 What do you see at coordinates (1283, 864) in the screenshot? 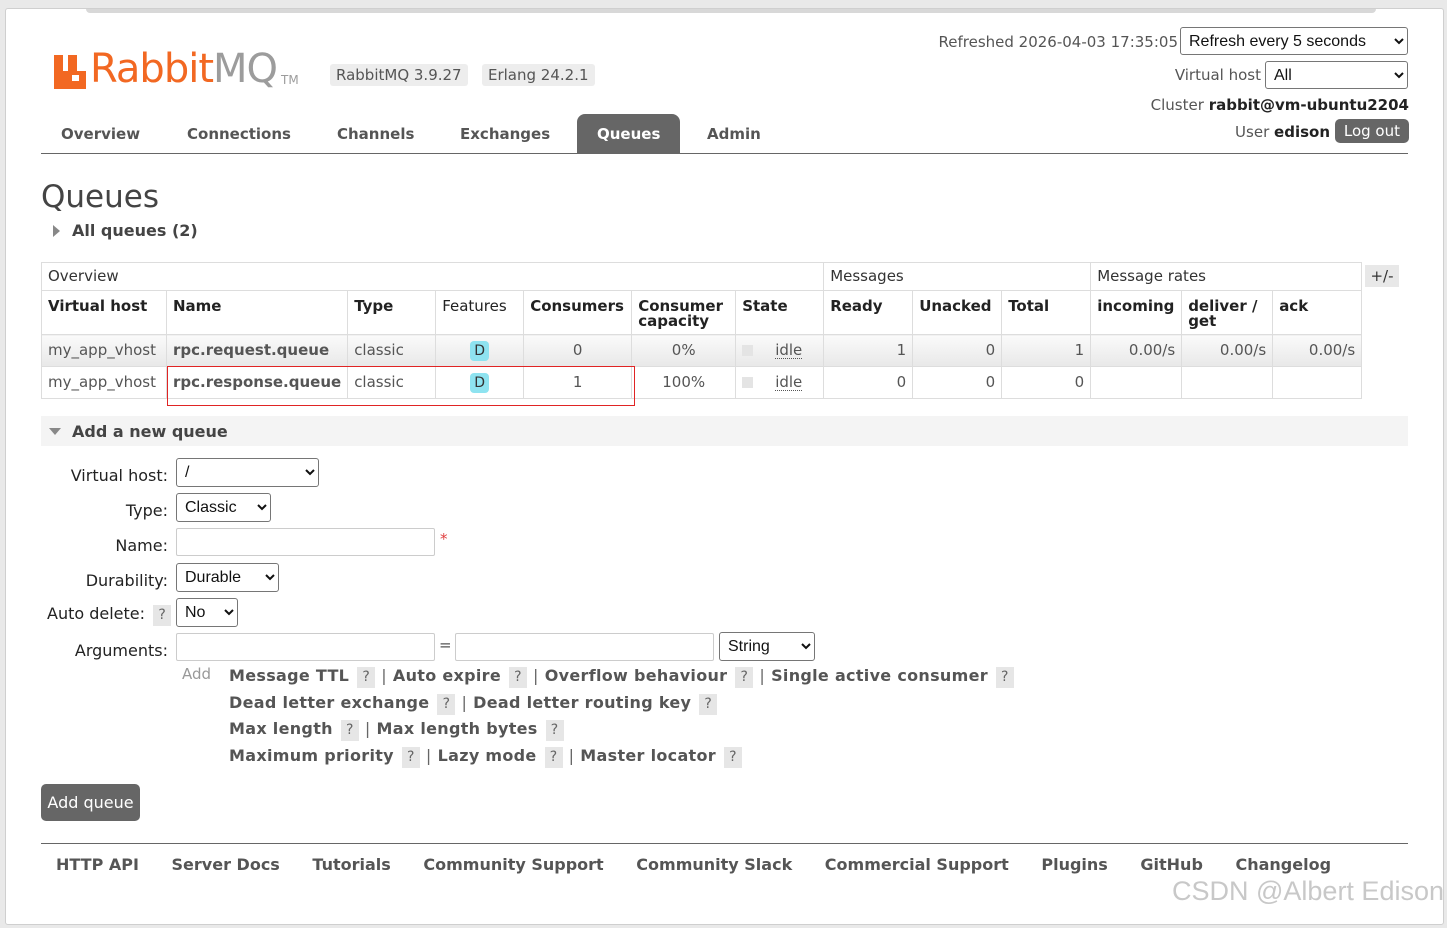
I see `footer-link-changelog: Changelog` at bounding box center [1283, 864].